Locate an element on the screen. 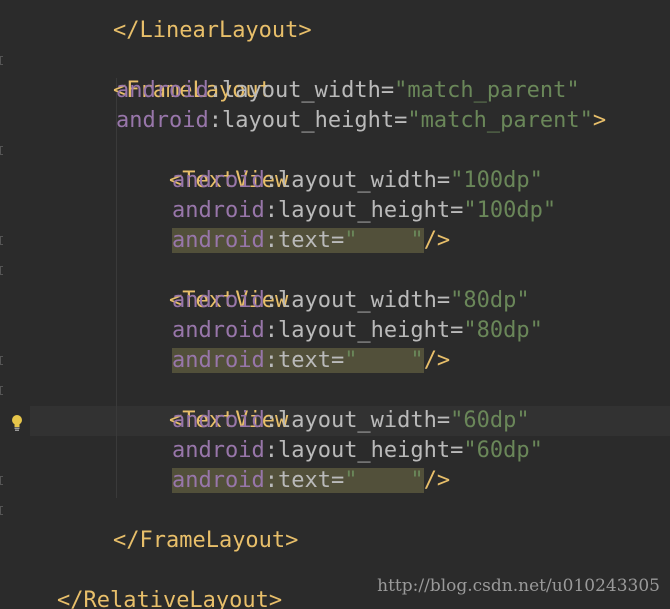  code-line: android:layout_height="match_parent"> is located at coordinates (361, 121).